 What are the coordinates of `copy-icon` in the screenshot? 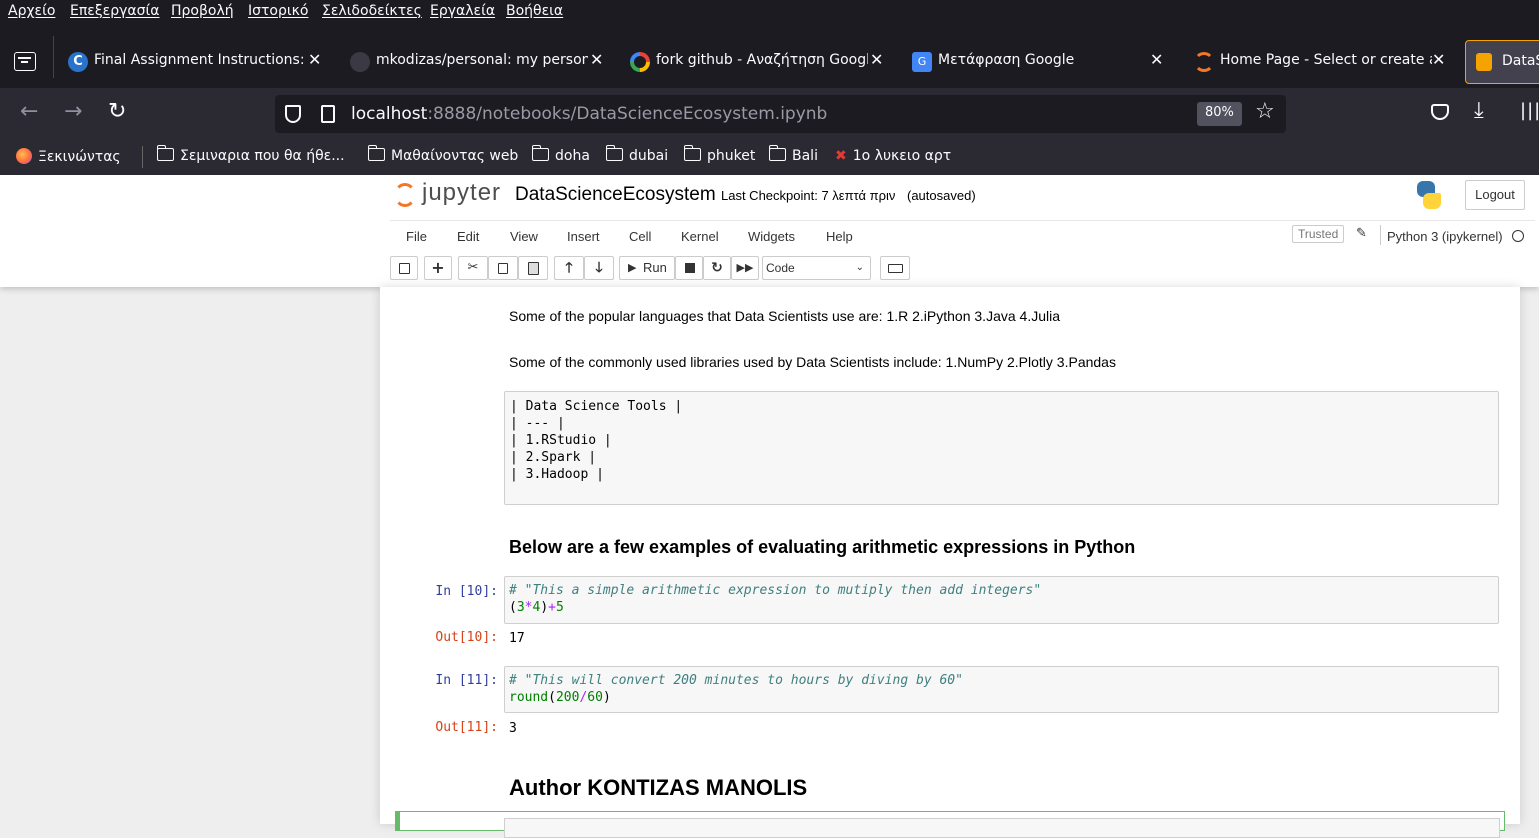 It's located at (503, 268).